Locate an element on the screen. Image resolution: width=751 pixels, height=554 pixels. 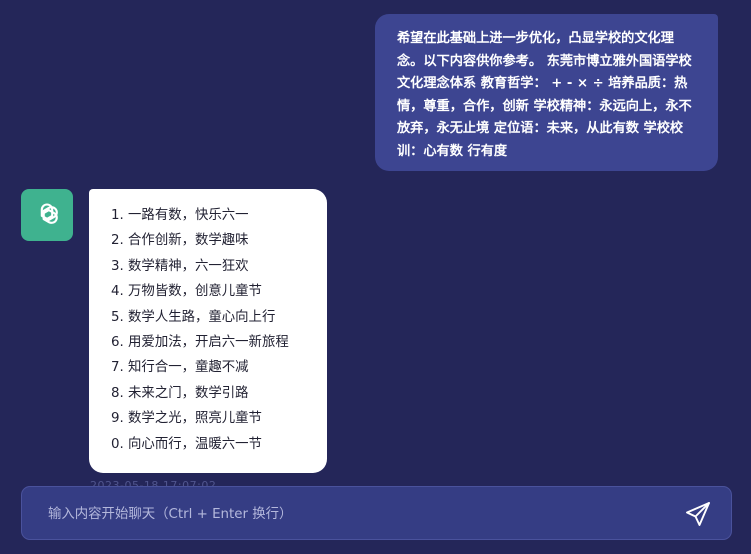
list-item: 9. 数学之光，照亮儿童节 is located at coordinates (186, 419).